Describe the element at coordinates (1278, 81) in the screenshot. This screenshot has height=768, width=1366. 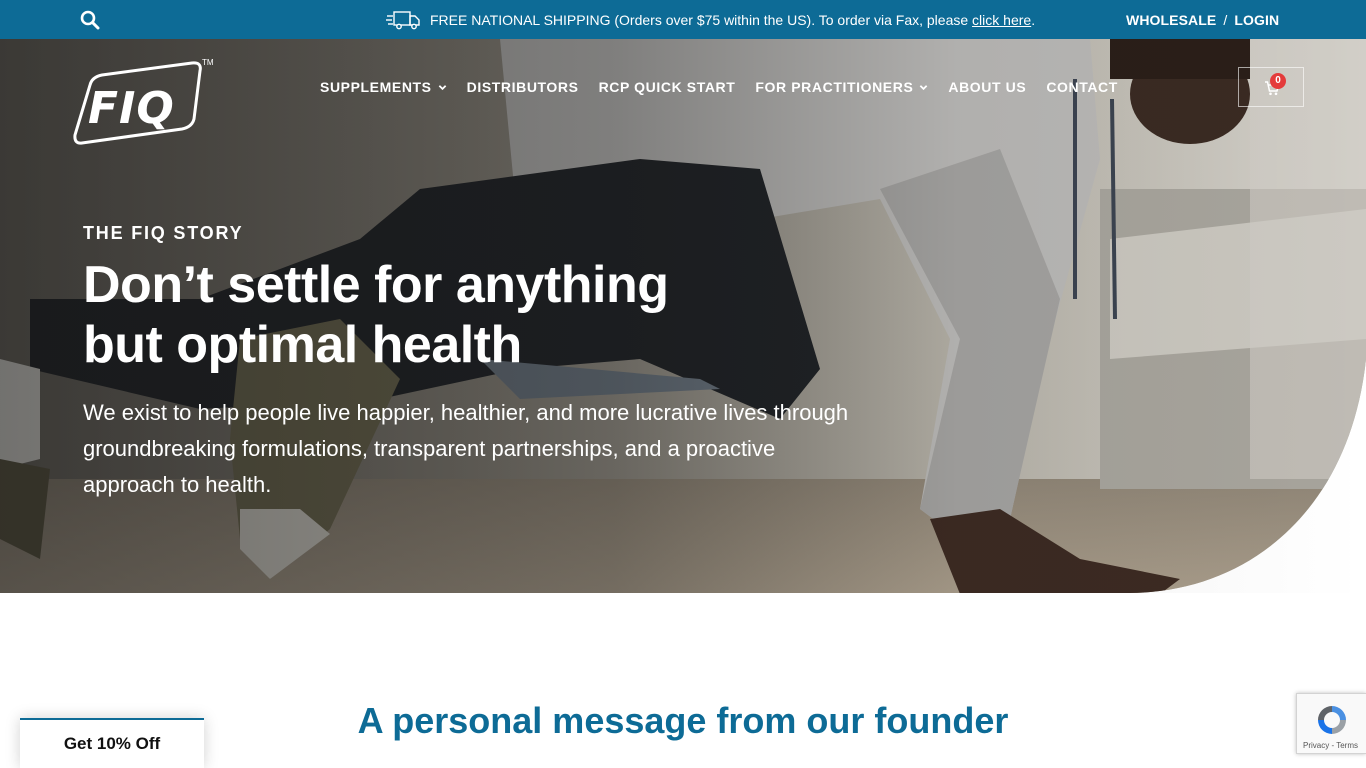
I see `cart-count-badge: 0` at that location.